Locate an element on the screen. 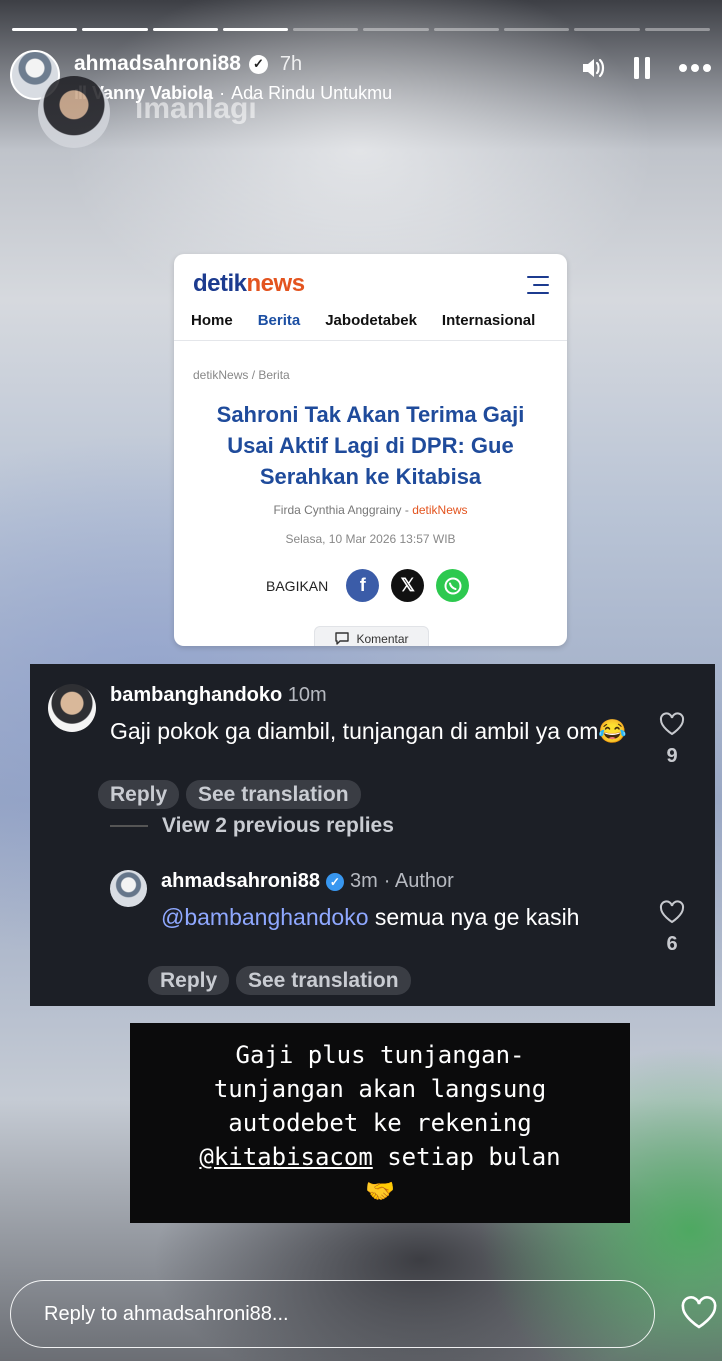  reply-translate-button: See translation is located at coordinates (323, 980).